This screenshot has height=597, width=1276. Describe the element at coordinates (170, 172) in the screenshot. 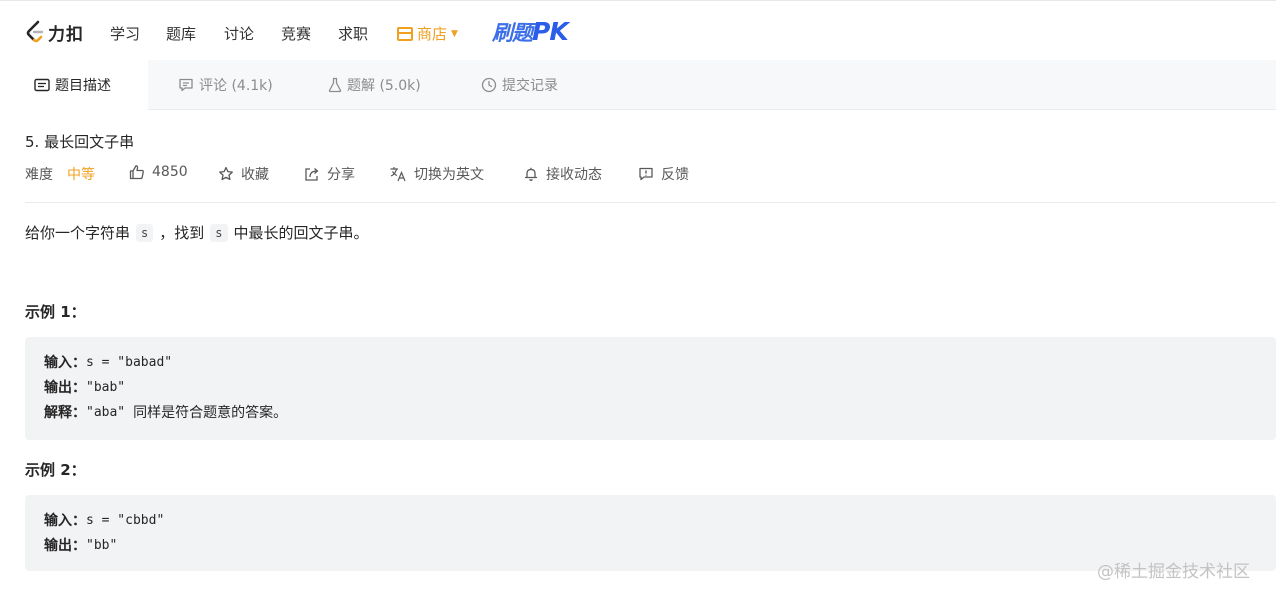

I see `like-count: 4850` at that location.